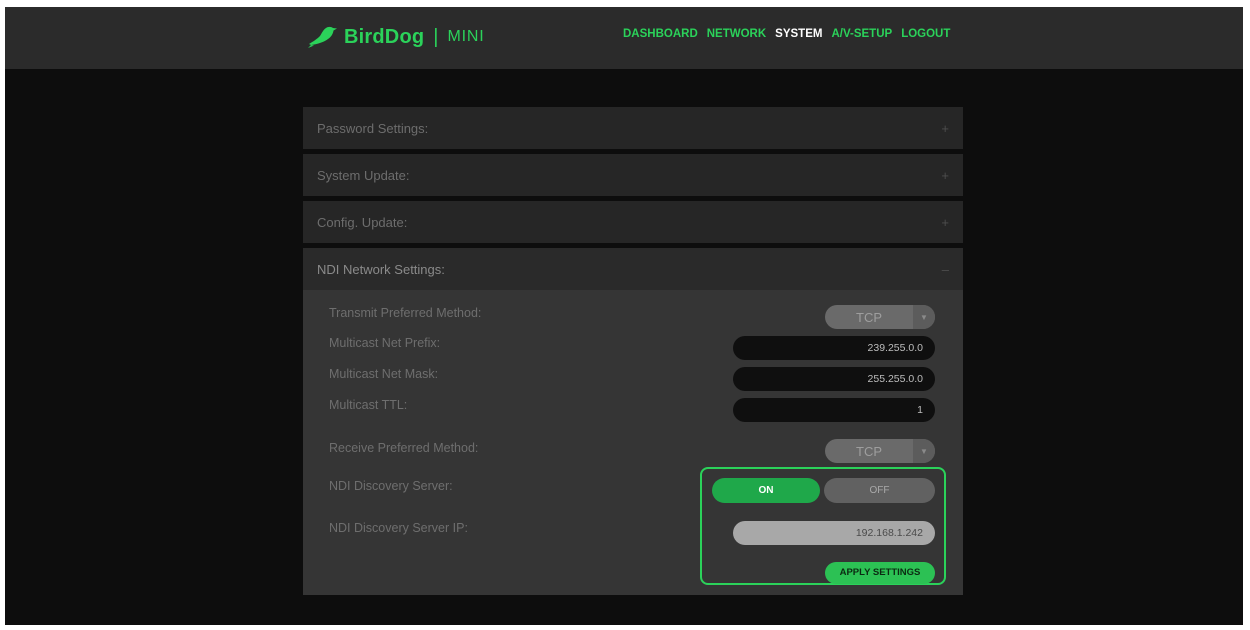 The height and width of the screenshot is (630, 1250). Describe the element at coordinates (466, 36) in the screenshot. I see `model-name: MINI` at that location.